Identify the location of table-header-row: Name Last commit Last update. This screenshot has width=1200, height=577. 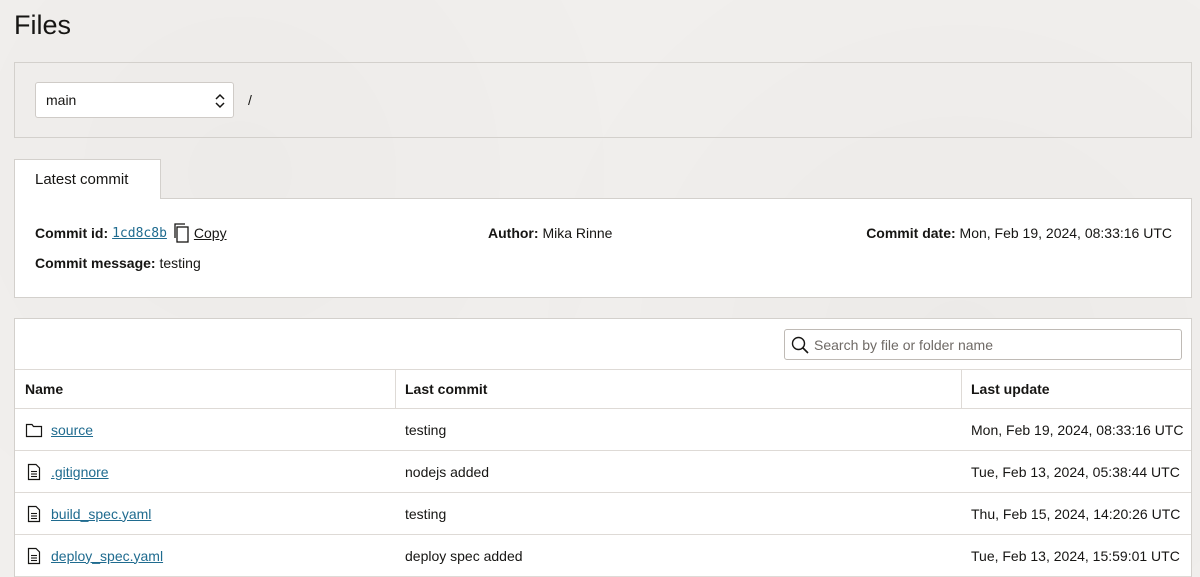
(603, 389).